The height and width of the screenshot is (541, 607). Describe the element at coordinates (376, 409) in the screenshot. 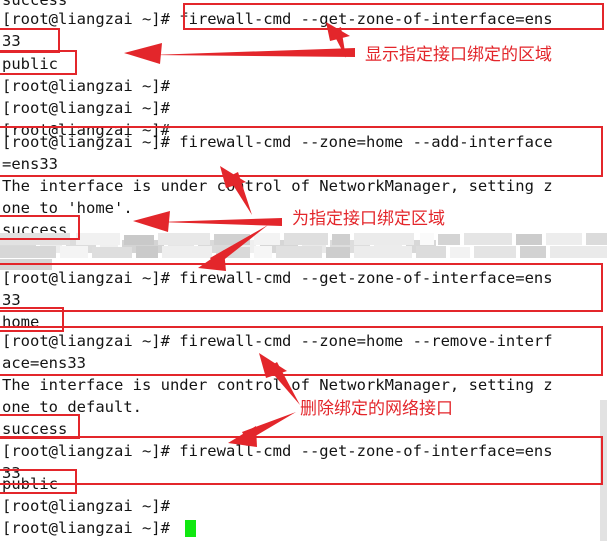

I see `annotation-label-remove-bind: 删除绑定的网络接口` at that location.